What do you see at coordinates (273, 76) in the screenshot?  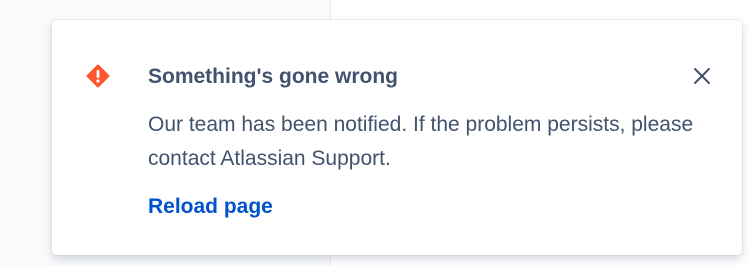 I see `flag-title: Something's gone wrong` at bounding box center [273, 76].